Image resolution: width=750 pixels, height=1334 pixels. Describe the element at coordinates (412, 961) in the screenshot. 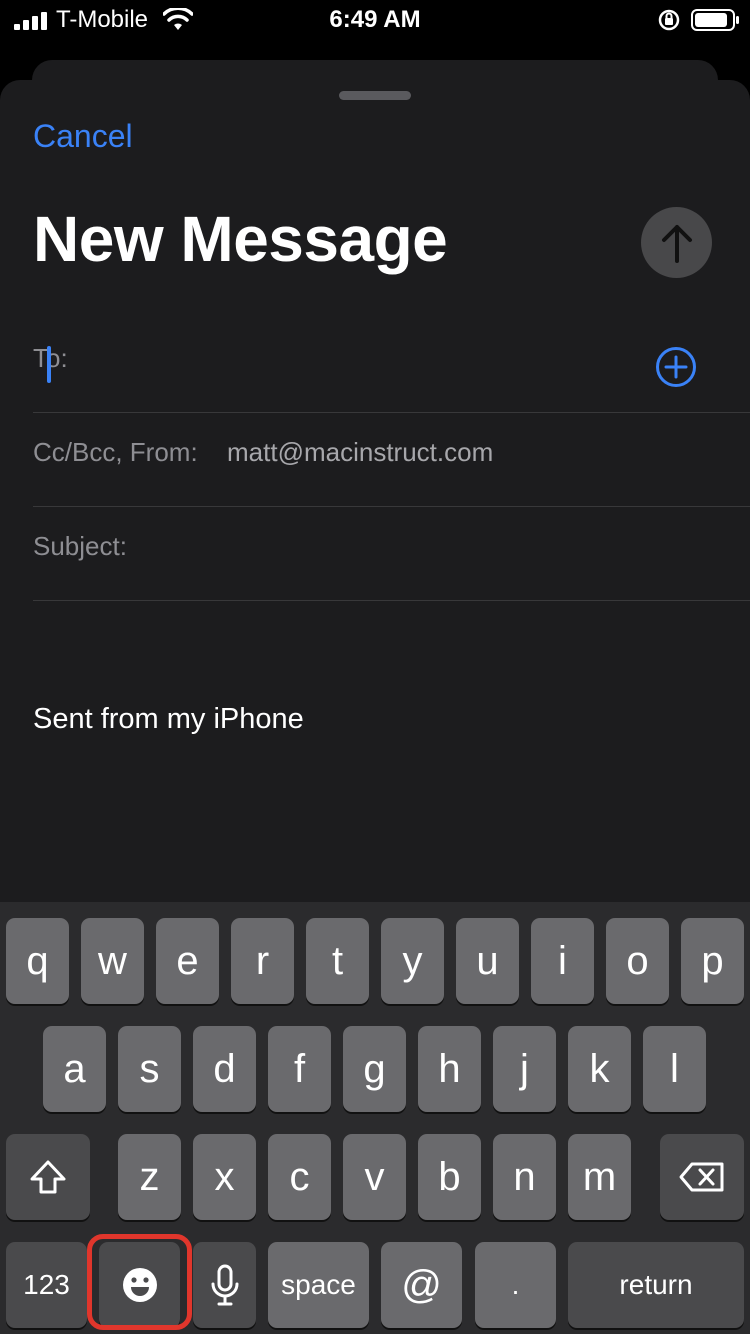

I see `key-y: y` at that location.